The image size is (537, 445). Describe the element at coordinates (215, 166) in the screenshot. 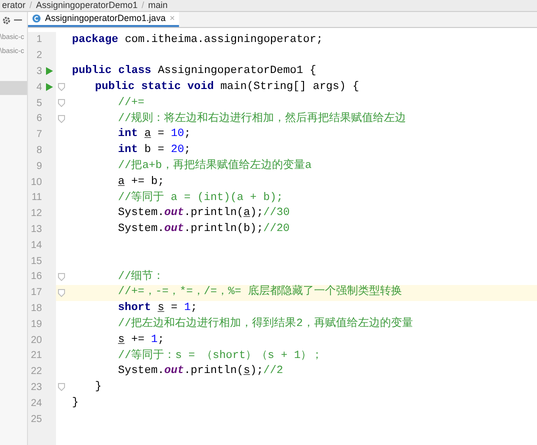

I see `code-line: //把a+b，再把结果赋值给左边的变量a` at that location.